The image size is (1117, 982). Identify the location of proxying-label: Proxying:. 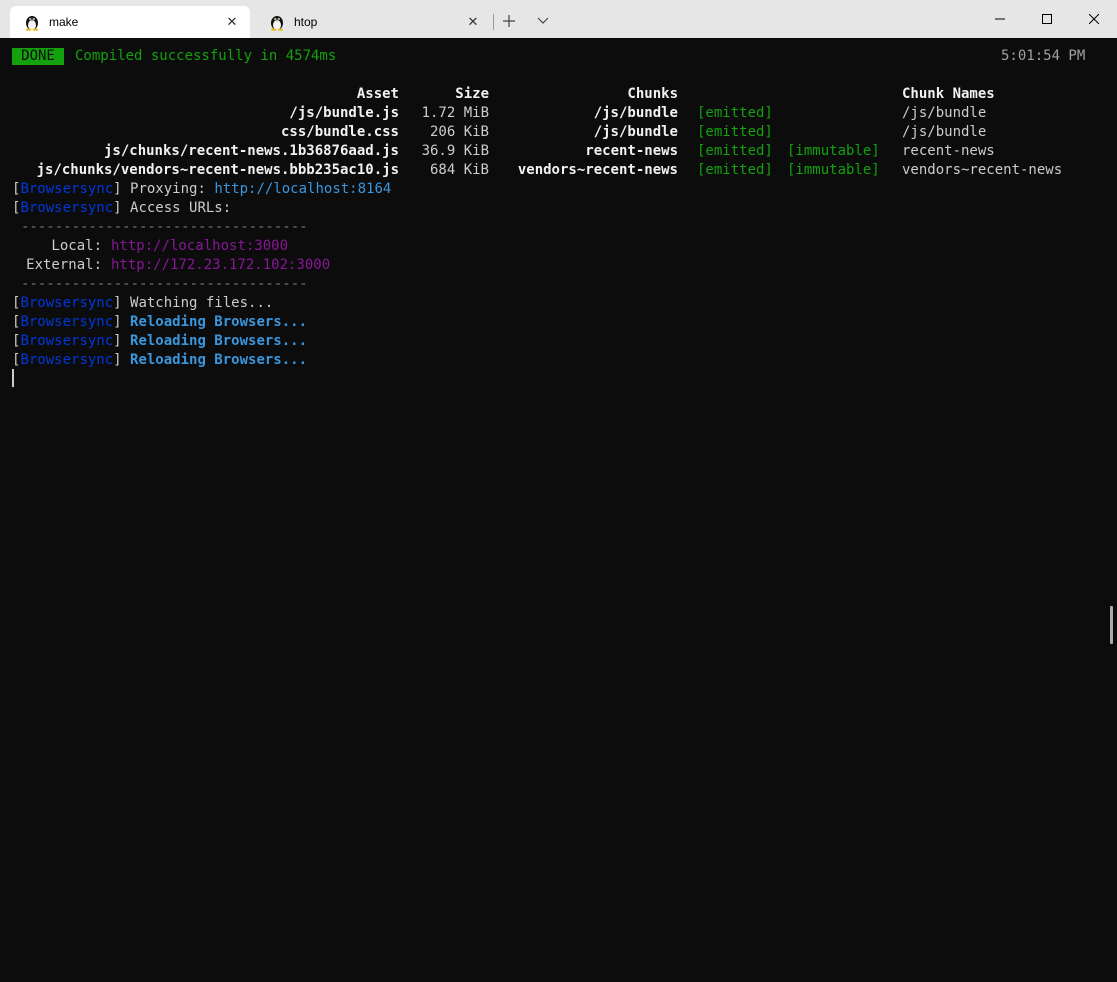
(168, 189).